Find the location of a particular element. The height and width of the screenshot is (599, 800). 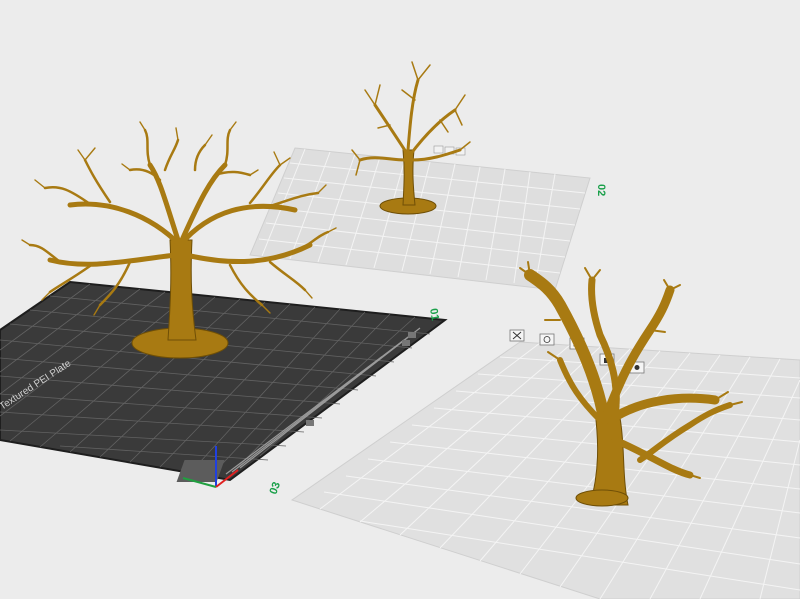

plate-3-label: 03 is located at coordinates (275, 488).